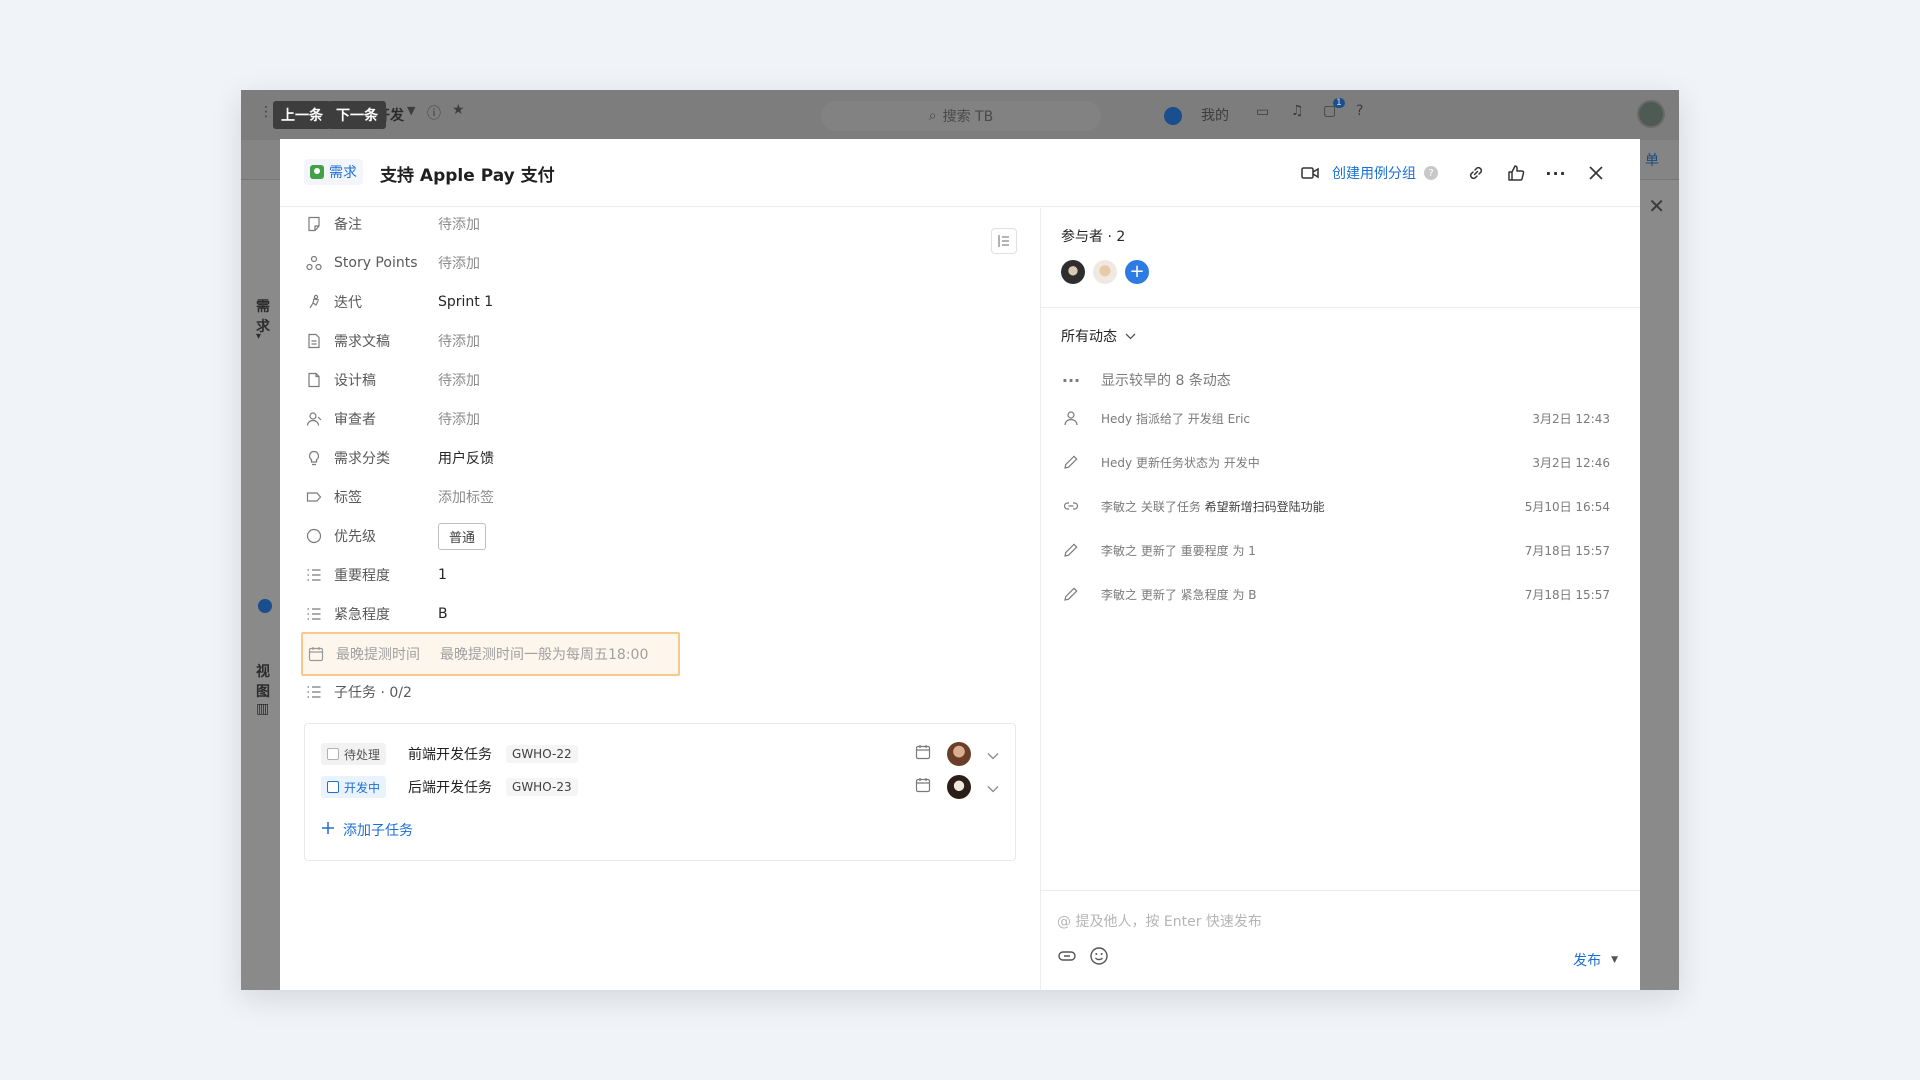 The image size is (1920, 1080). Describe the element at coordinates (624, 263) in the screenshot. I see `field-story-points: Story Points 待添加` at that location.